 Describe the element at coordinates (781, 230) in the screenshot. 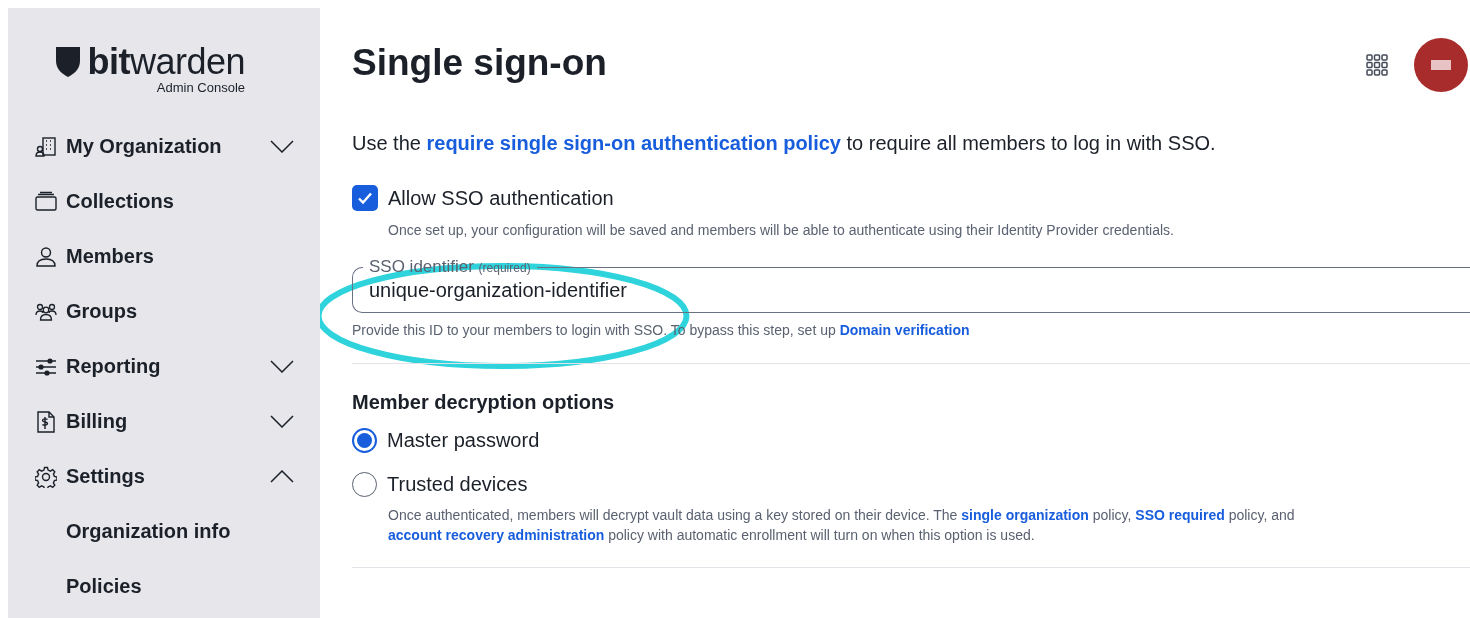

I see `hint-text: Once set up, your configuration will be saved and members will be able to authenticate using their Identity Provider credentials.` at that location.